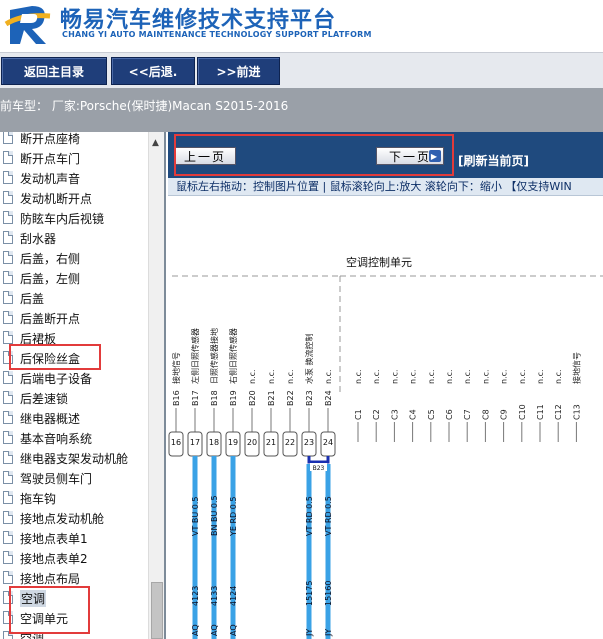 This screenshot has height=639, width=603. Describe the element at coordinates (50, 159) in the screenshot. I see `sidebar-item-label: 断开点车门` at that location.